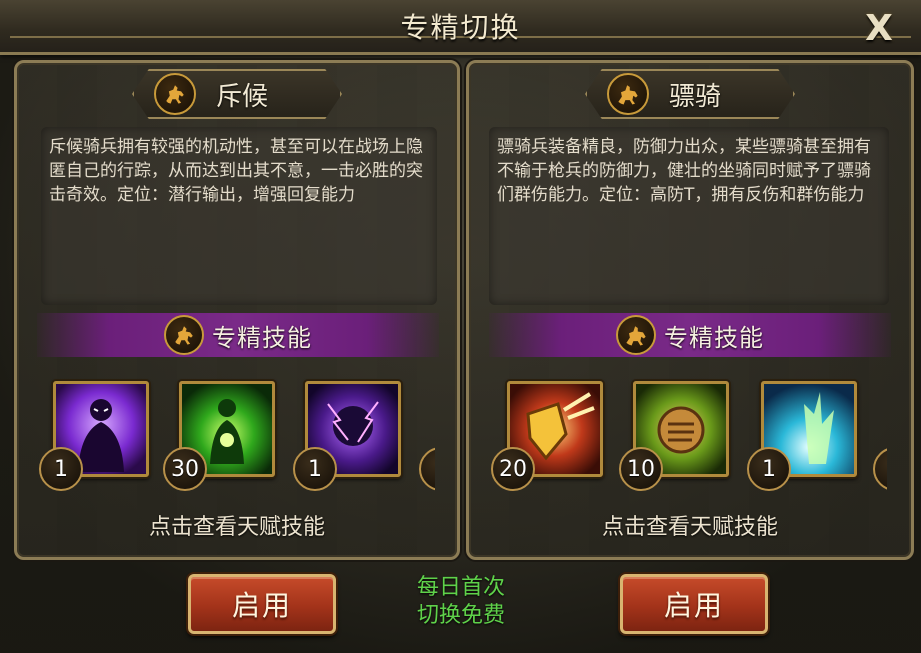 Image resolution: width=921 pixels, height=653 pixels. I want to click on title-bar: 专精切换 X, so click(460, 27).